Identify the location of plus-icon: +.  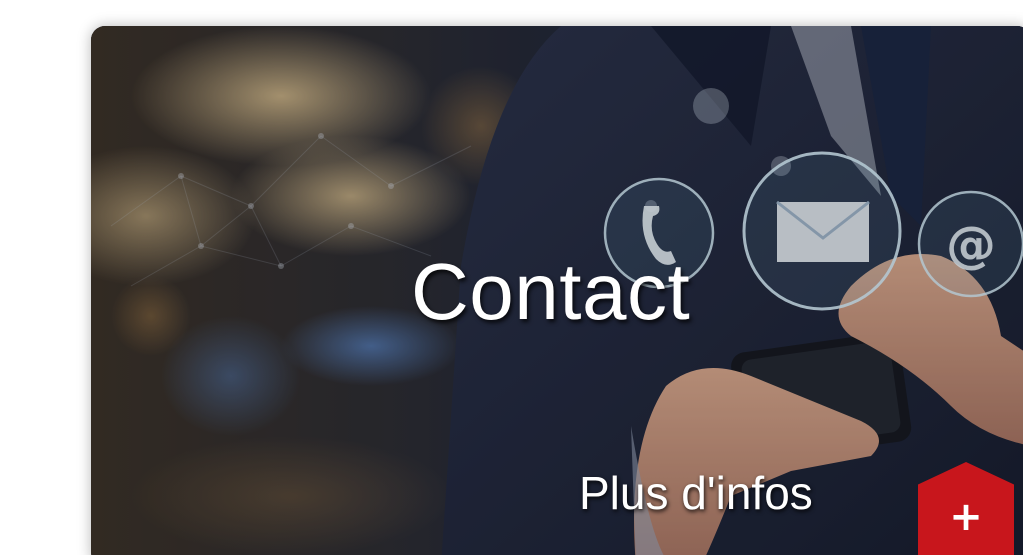
(966, 517).